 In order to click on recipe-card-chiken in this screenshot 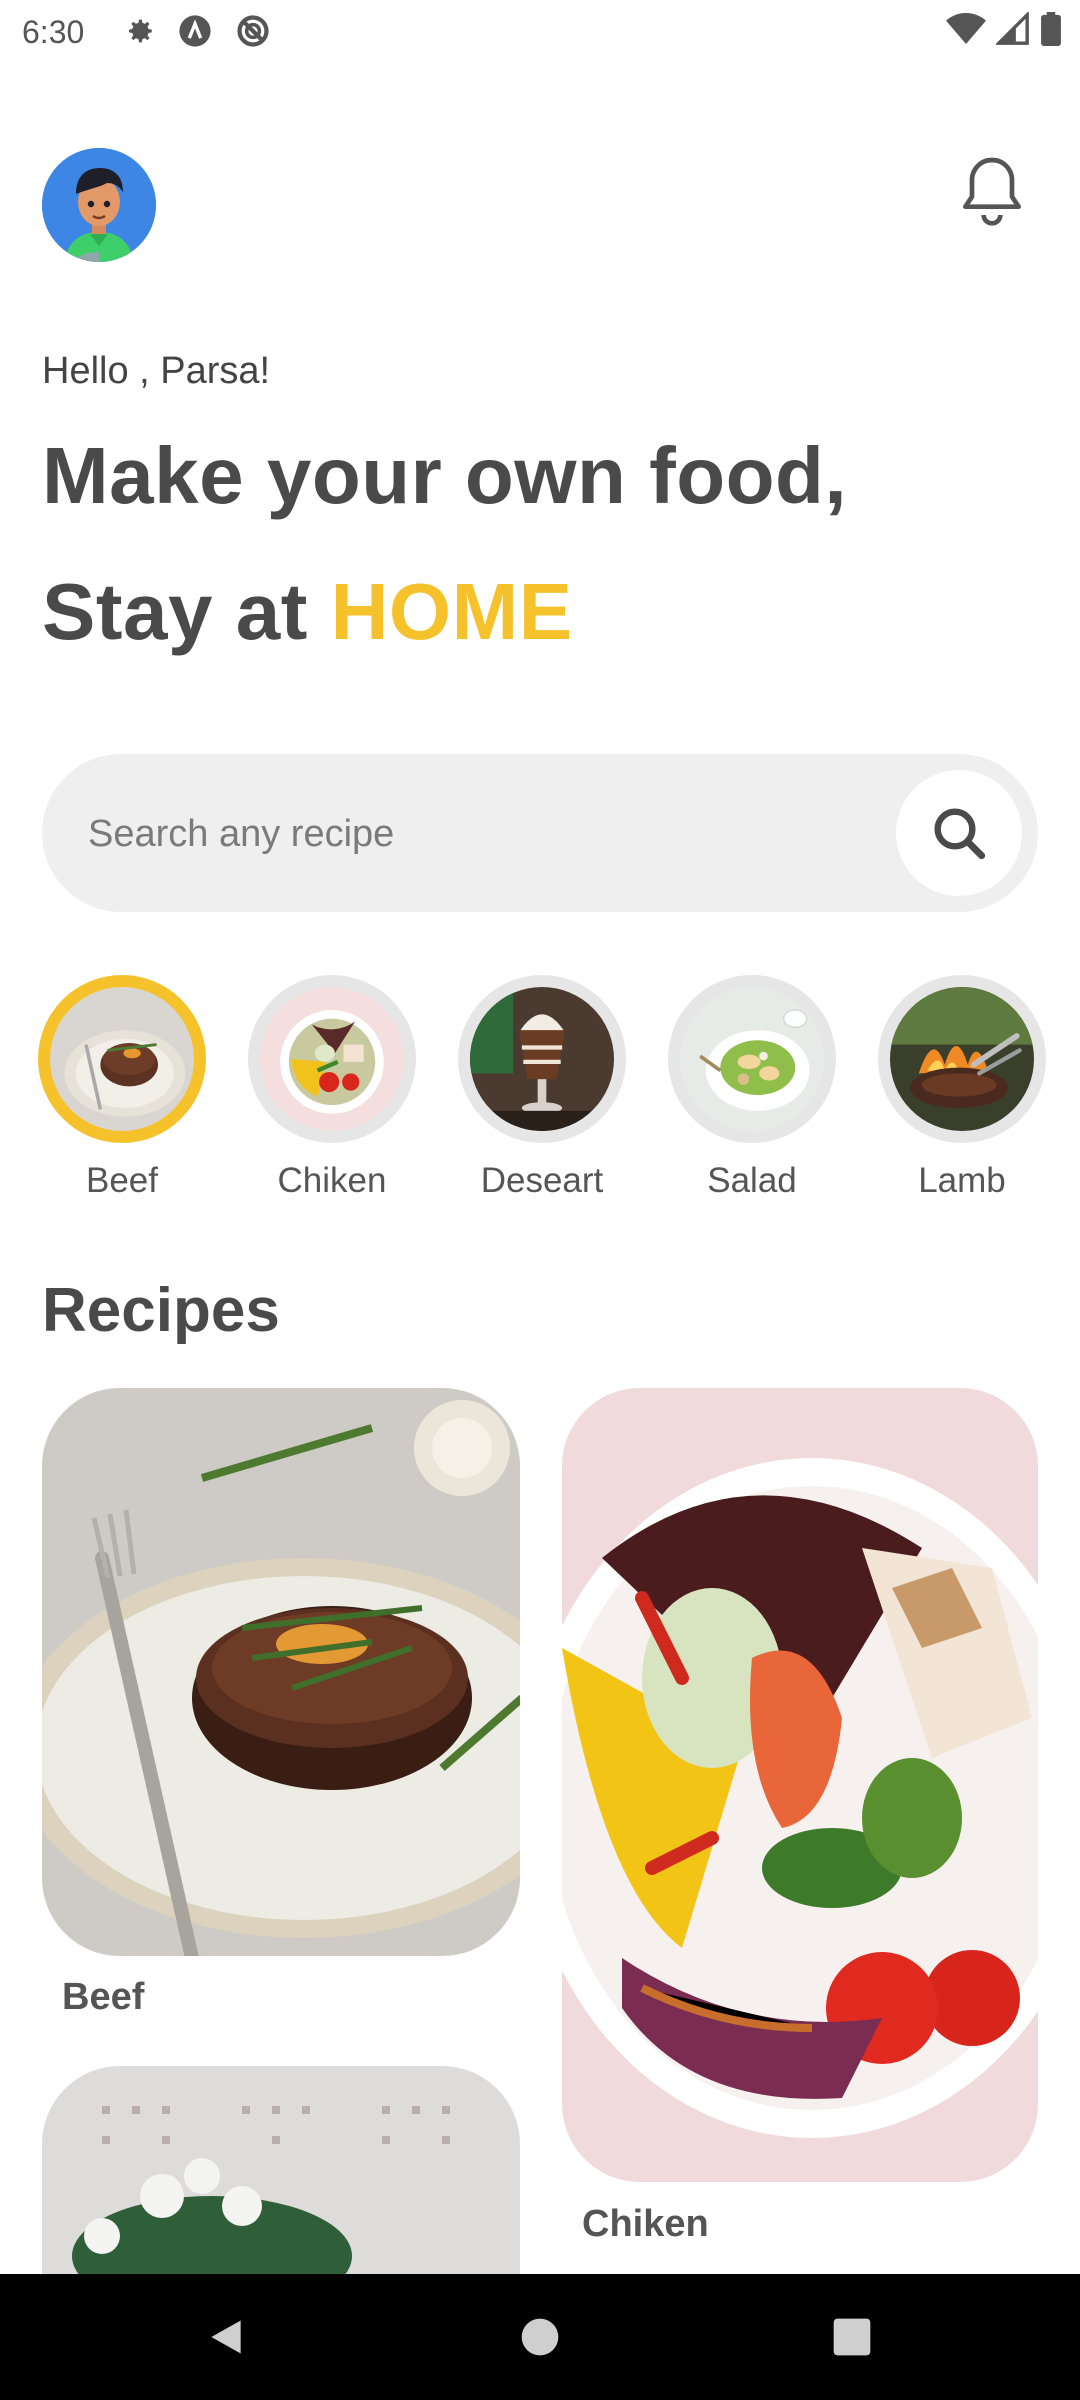, I will do `click(800, 1785)`.